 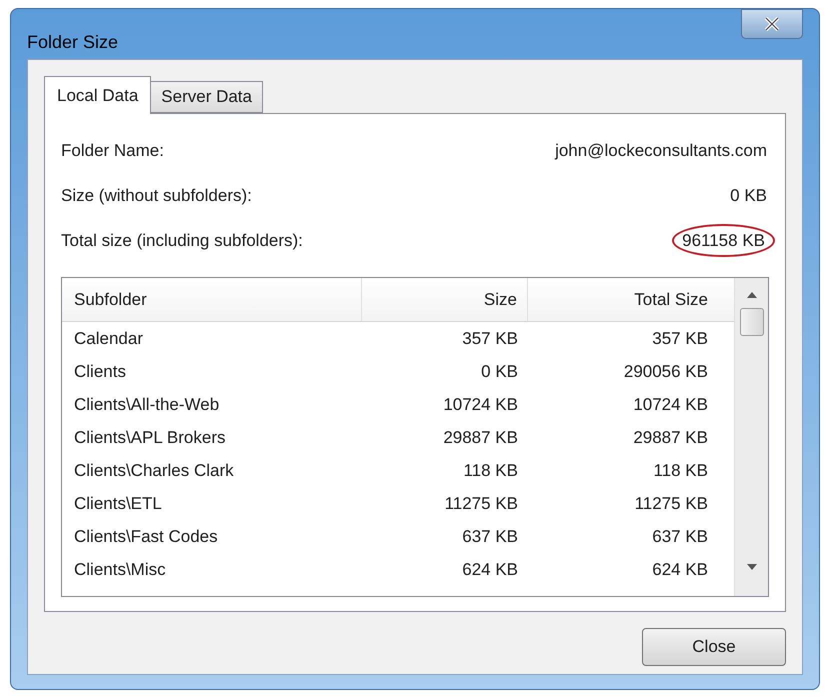 What do you see at coordinates (661, 151) in the screenshot?
I see `field-value: john@lockeconsultants.com` at bounding box center [661, 151].